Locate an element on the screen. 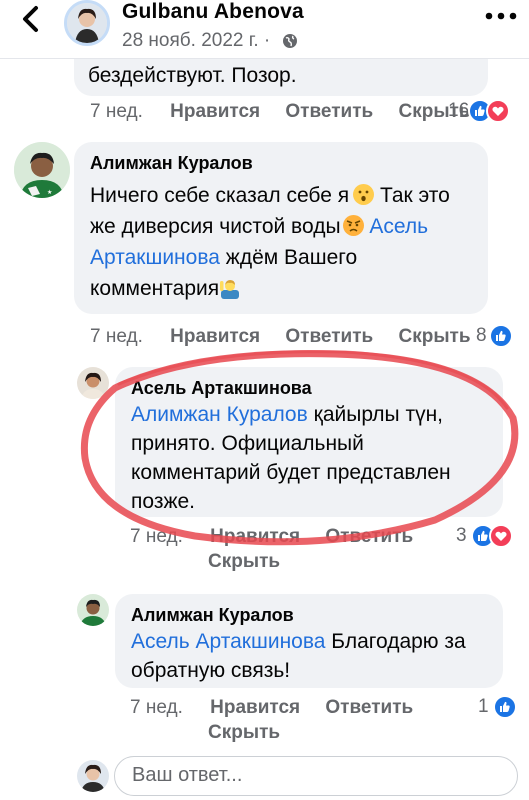 The image size is (529, 800). reaction-count: 8 is located at coordinates (481, 335).